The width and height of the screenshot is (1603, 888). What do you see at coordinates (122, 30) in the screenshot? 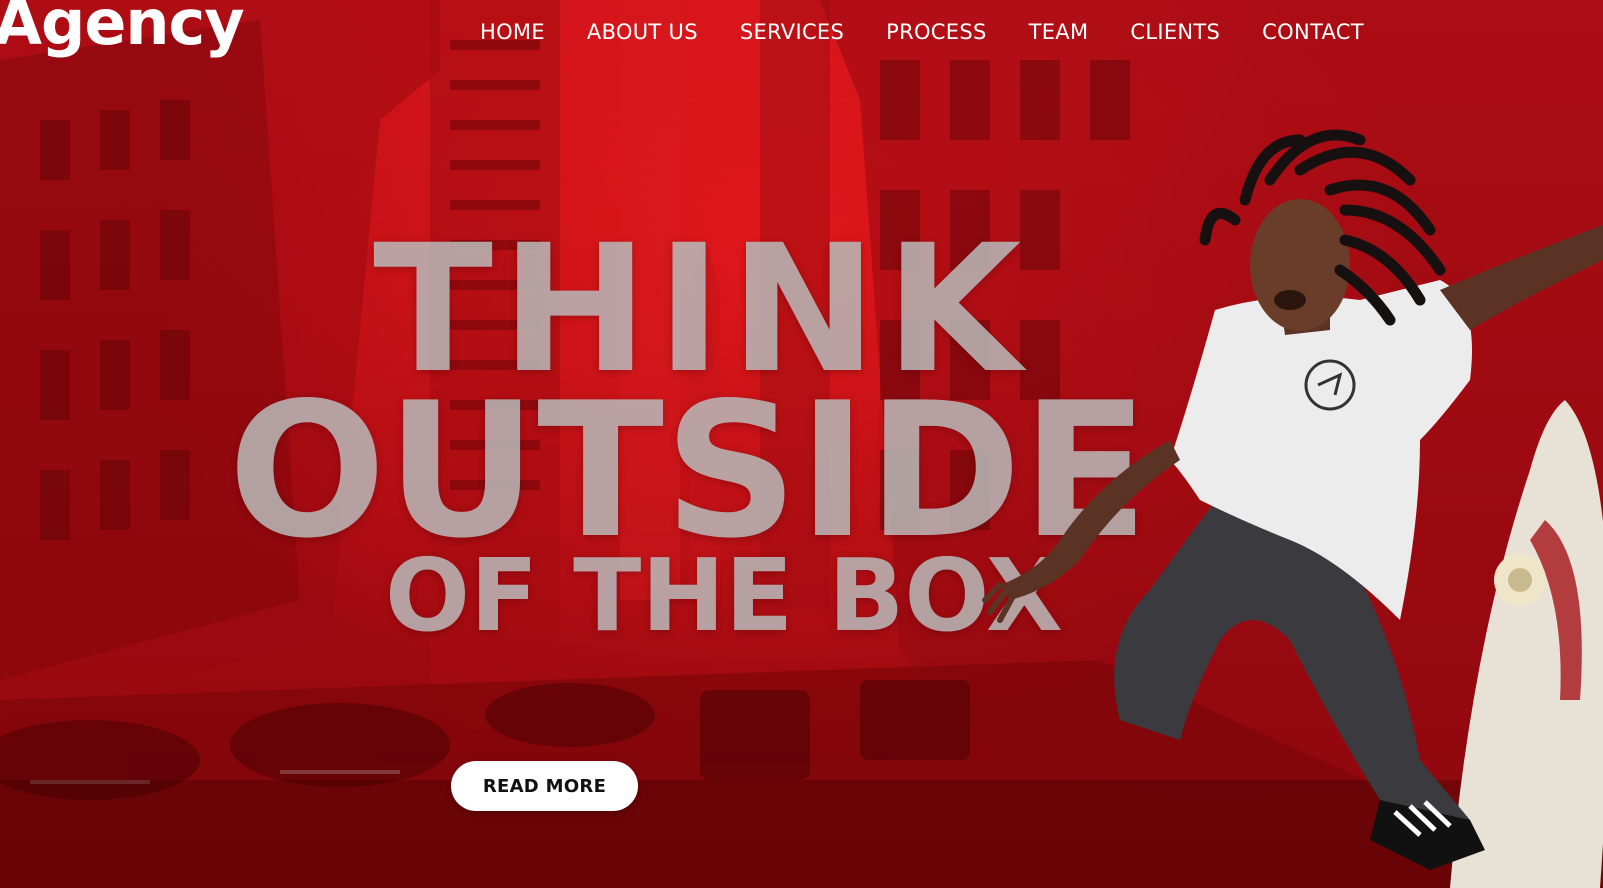
I see `agency-logo: Agency` at bounding box center [122, 30].